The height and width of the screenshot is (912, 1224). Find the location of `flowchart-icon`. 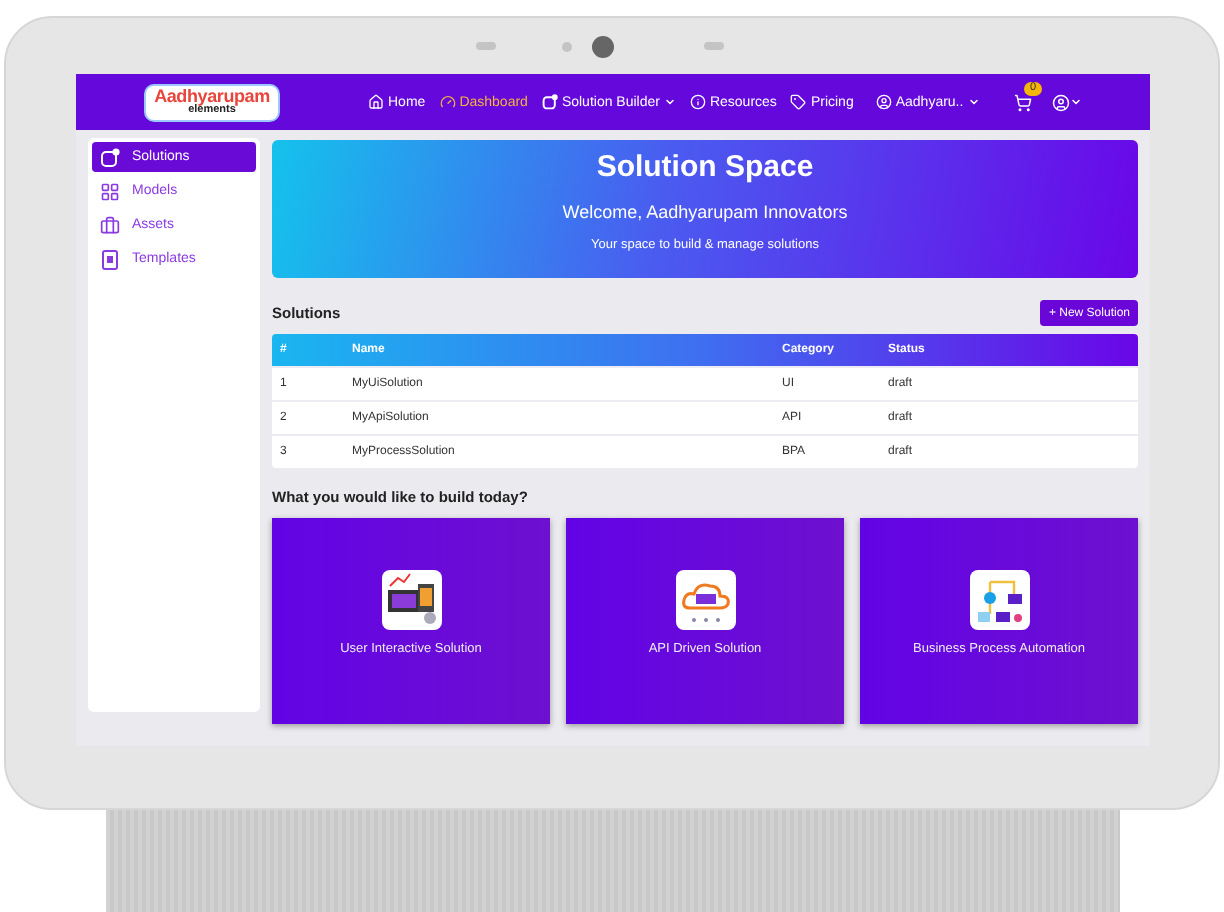

flowchart-icon is located at coordinates (999, 600).